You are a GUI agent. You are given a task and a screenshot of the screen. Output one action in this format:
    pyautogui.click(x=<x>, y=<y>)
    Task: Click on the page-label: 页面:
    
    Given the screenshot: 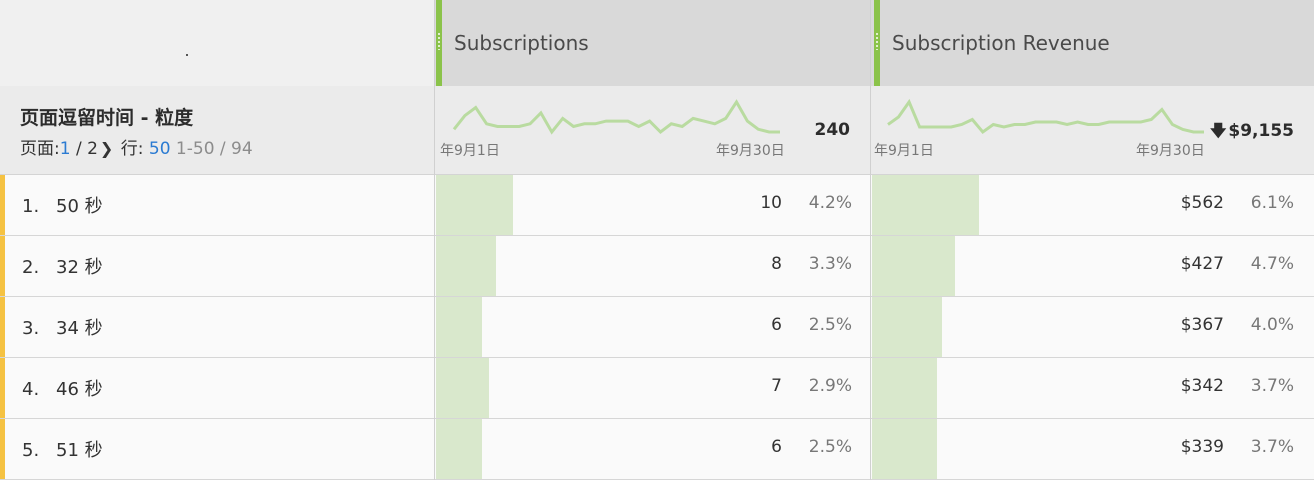 What is the action you would take?
    pyautogui.click(x=40, y=149)
    